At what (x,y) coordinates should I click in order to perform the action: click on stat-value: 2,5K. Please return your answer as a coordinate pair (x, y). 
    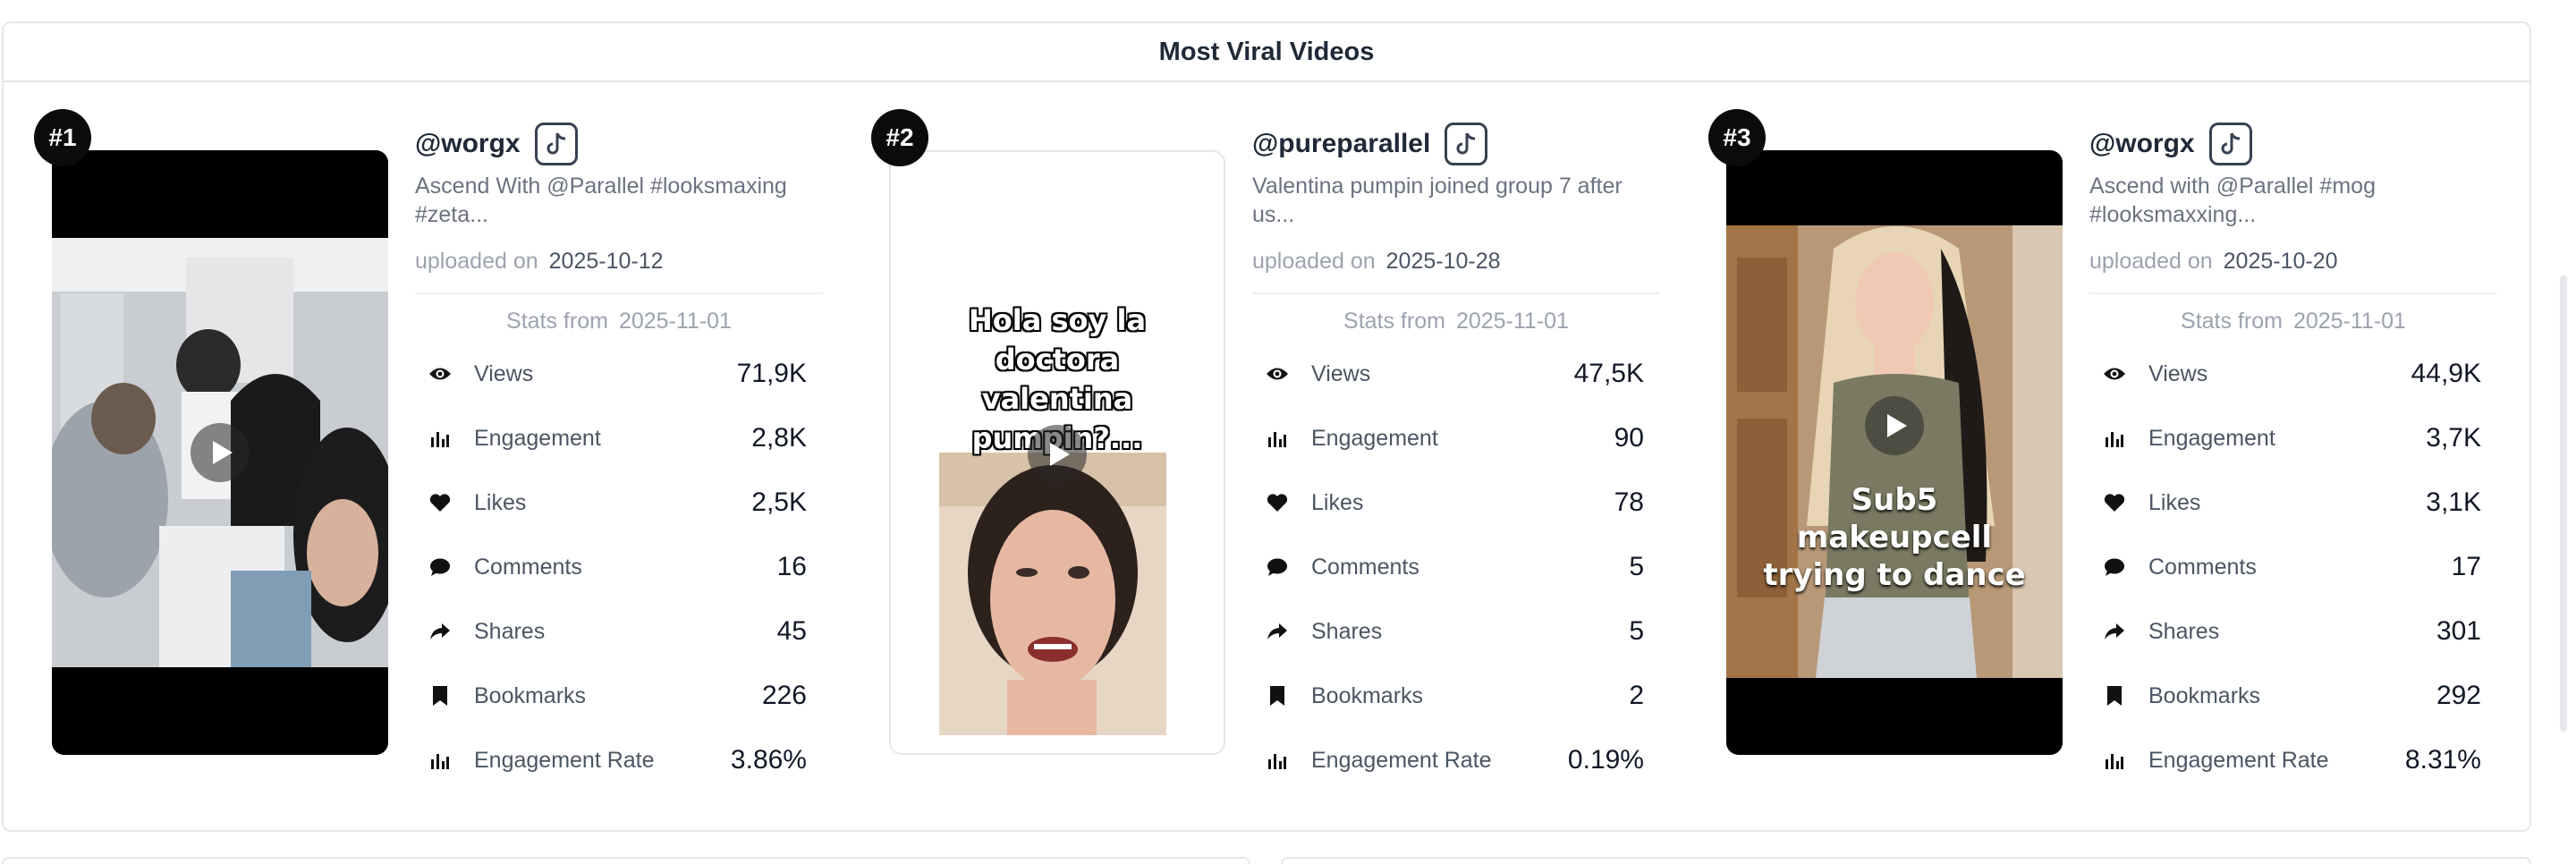
    Looking at the image, I should click on (779, 502).